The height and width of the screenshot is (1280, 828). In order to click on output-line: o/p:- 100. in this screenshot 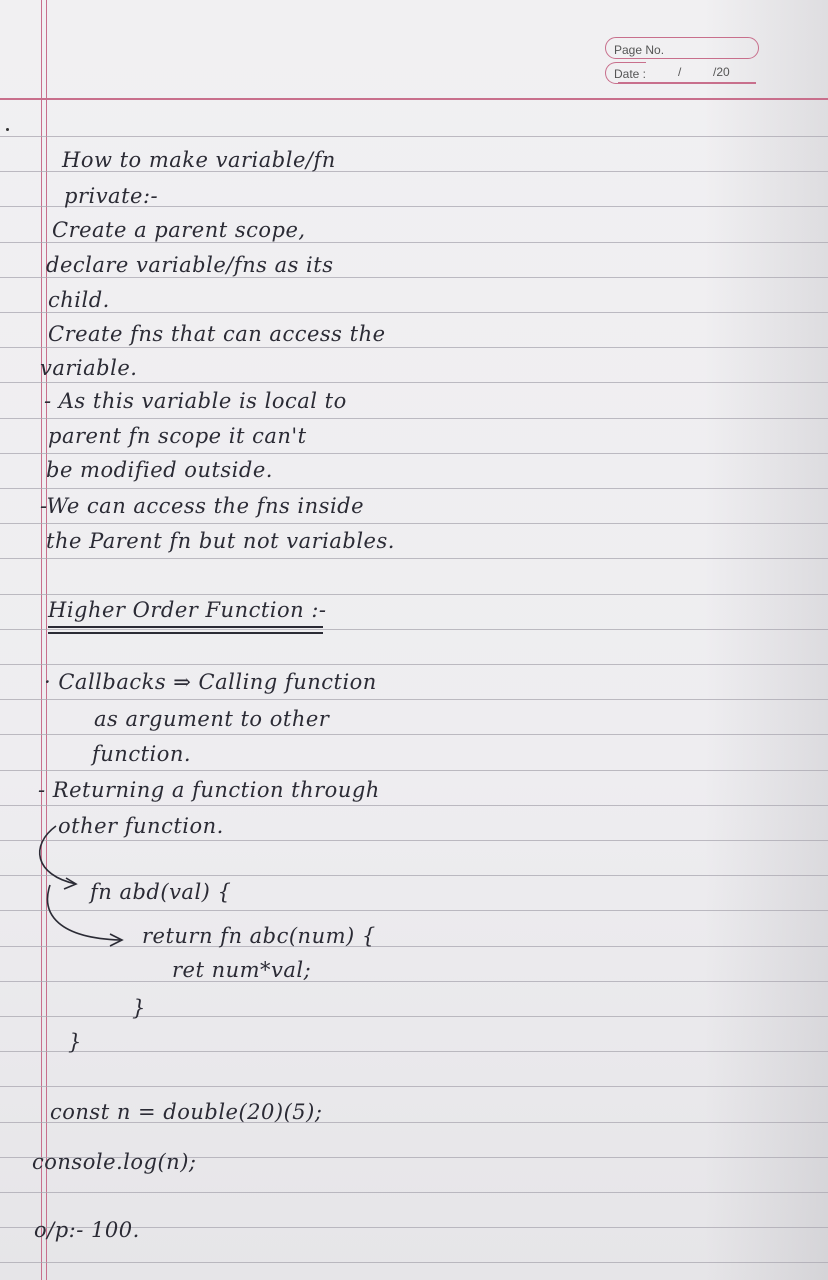, I will do `click(87, 1230)`.